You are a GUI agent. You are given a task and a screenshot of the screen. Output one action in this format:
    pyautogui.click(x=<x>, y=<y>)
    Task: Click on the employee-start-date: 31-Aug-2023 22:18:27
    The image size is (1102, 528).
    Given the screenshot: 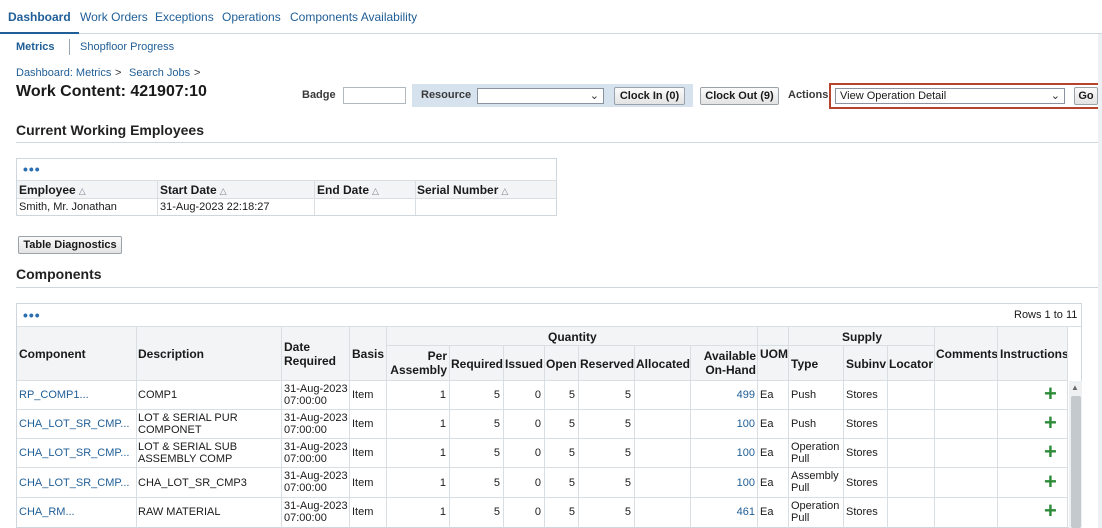 What is the action you would take?
    pyautogui.click(x=215, y=207)
    